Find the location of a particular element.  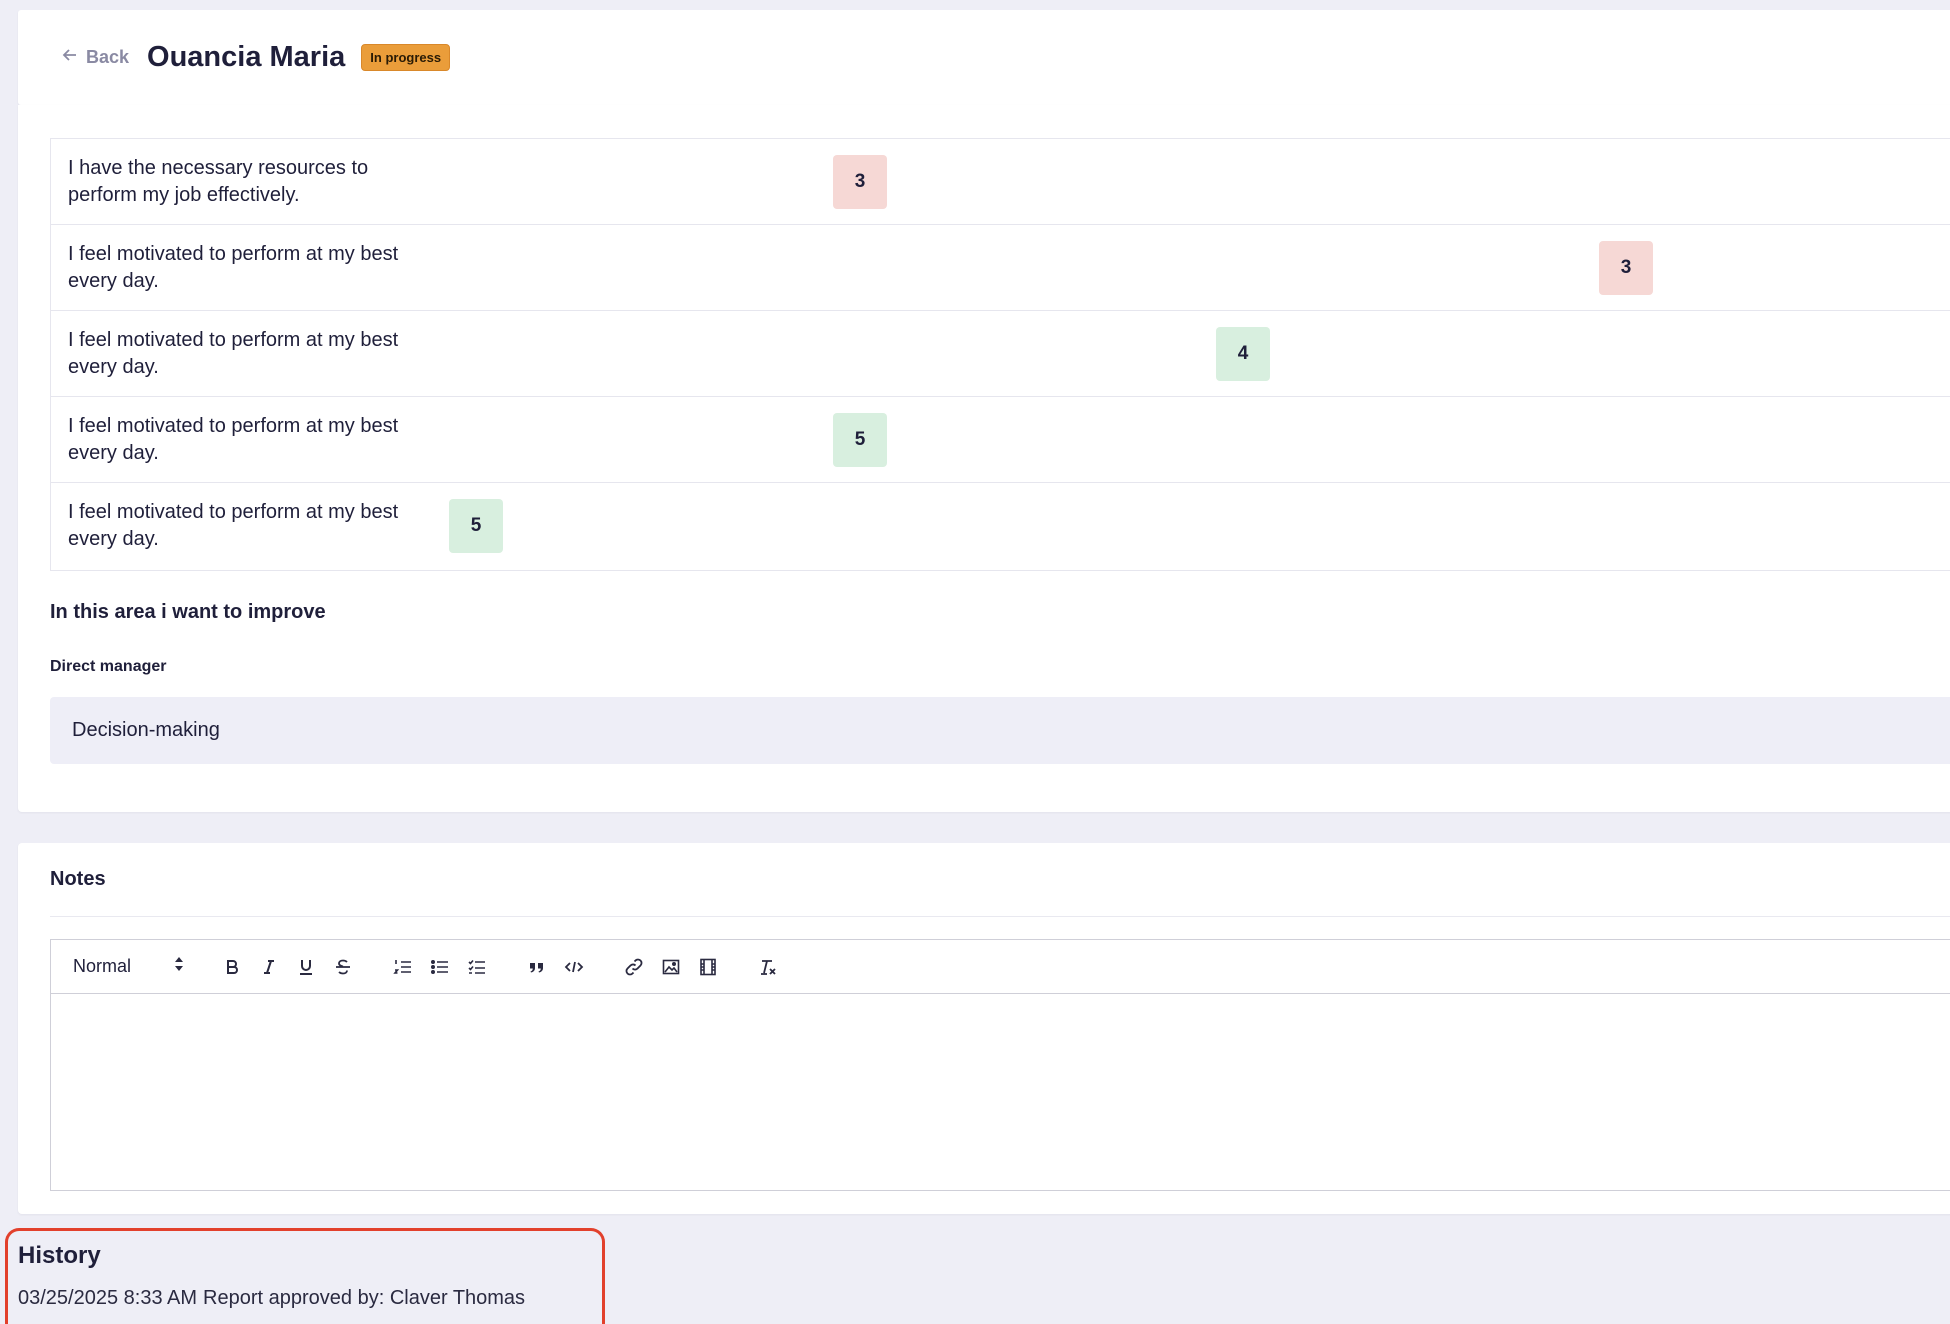

bullet-list-icon is located at coordinates (440, 967).